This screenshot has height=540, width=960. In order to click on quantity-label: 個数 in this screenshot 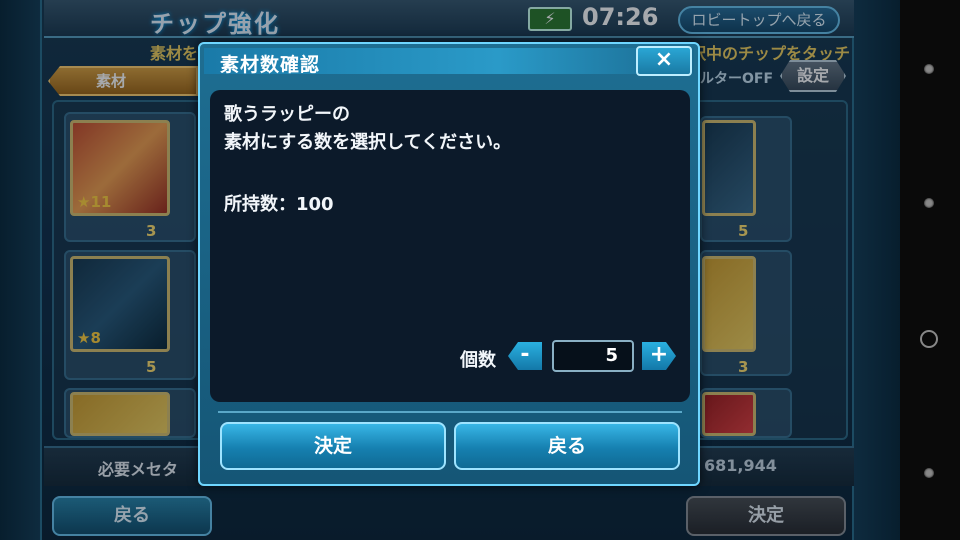, I will do `click(478, 360)`.